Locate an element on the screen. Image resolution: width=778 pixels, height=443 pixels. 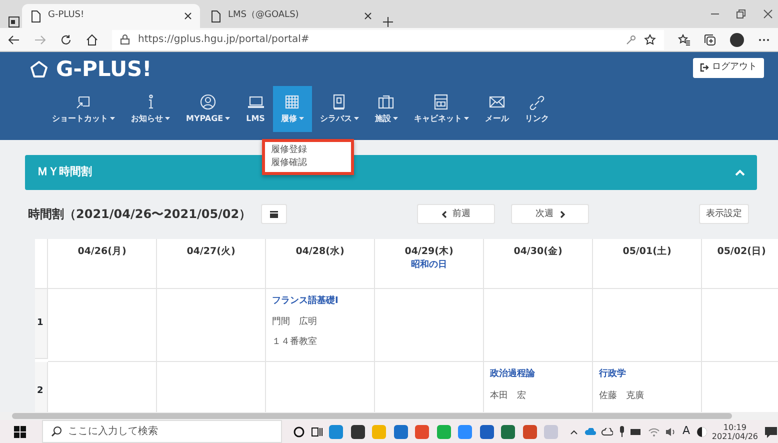
tab-actions-icon is located at coordinates (14, 22).